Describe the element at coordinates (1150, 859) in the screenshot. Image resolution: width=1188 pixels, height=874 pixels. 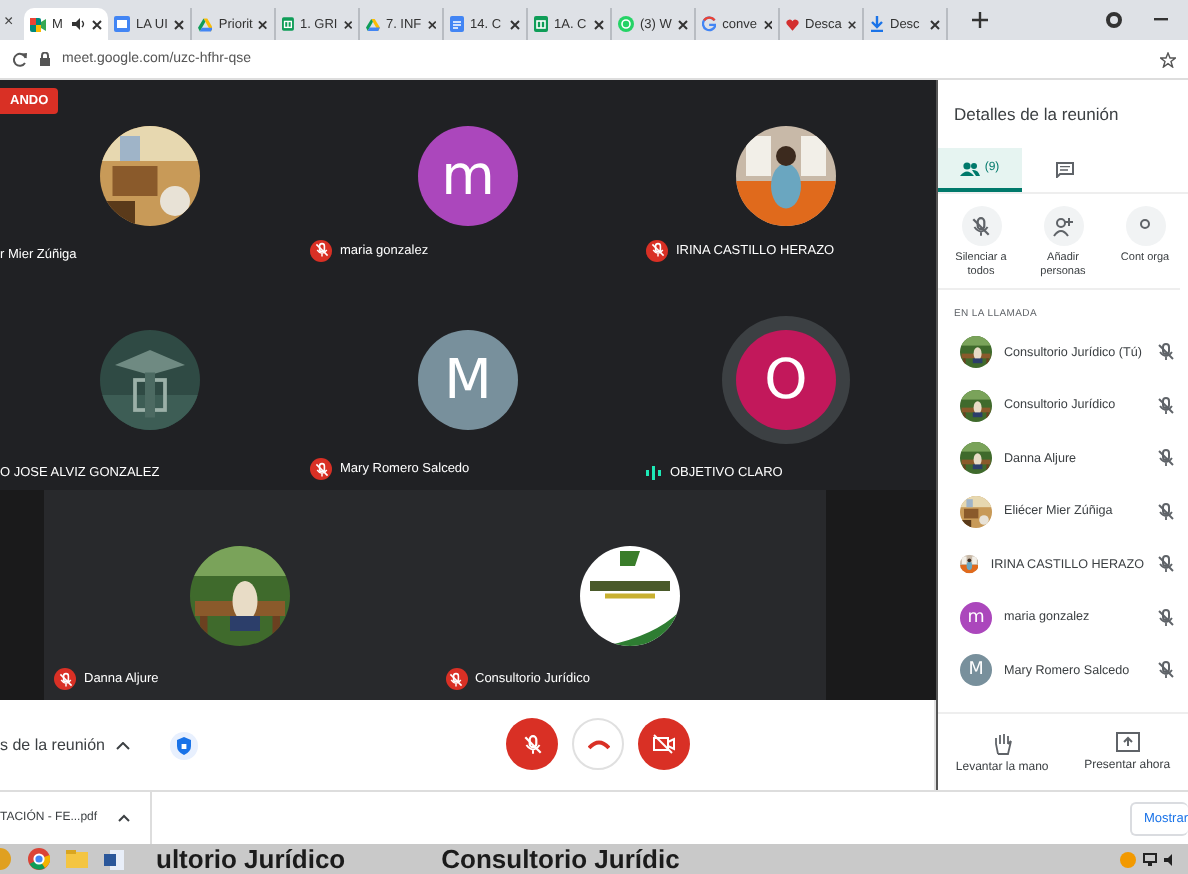
I see `network-icon` at that location.